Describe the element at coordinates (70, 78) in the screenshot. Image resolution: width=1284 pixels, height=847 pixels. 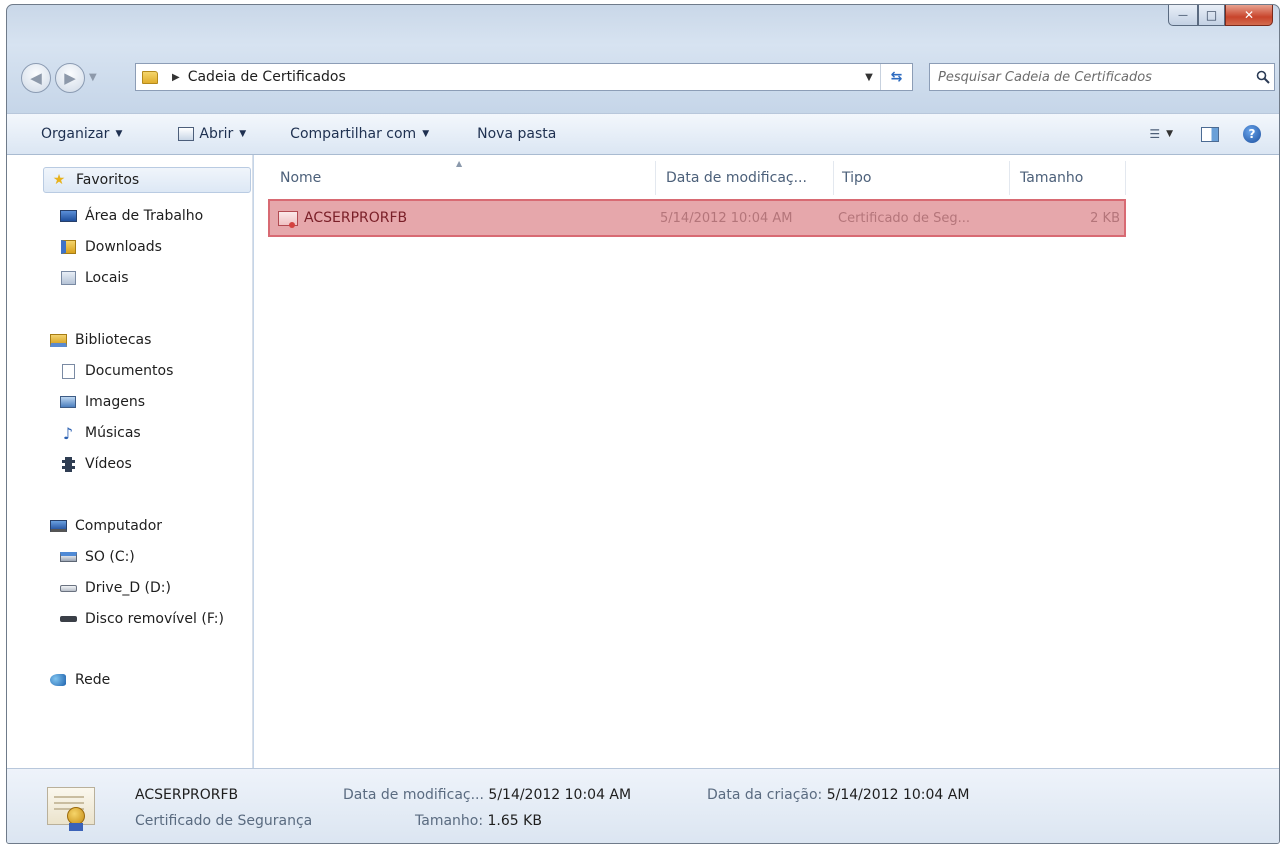
I see `forward-button: ▶` at that location.